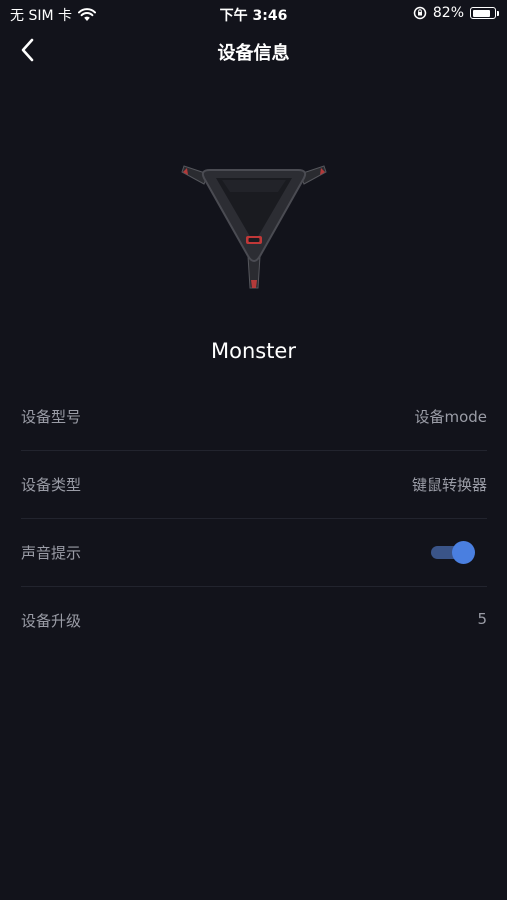  Describe the element at coordinates (51, 485) in the screenshot. I see `row-label-type: 设备类型` at that location.